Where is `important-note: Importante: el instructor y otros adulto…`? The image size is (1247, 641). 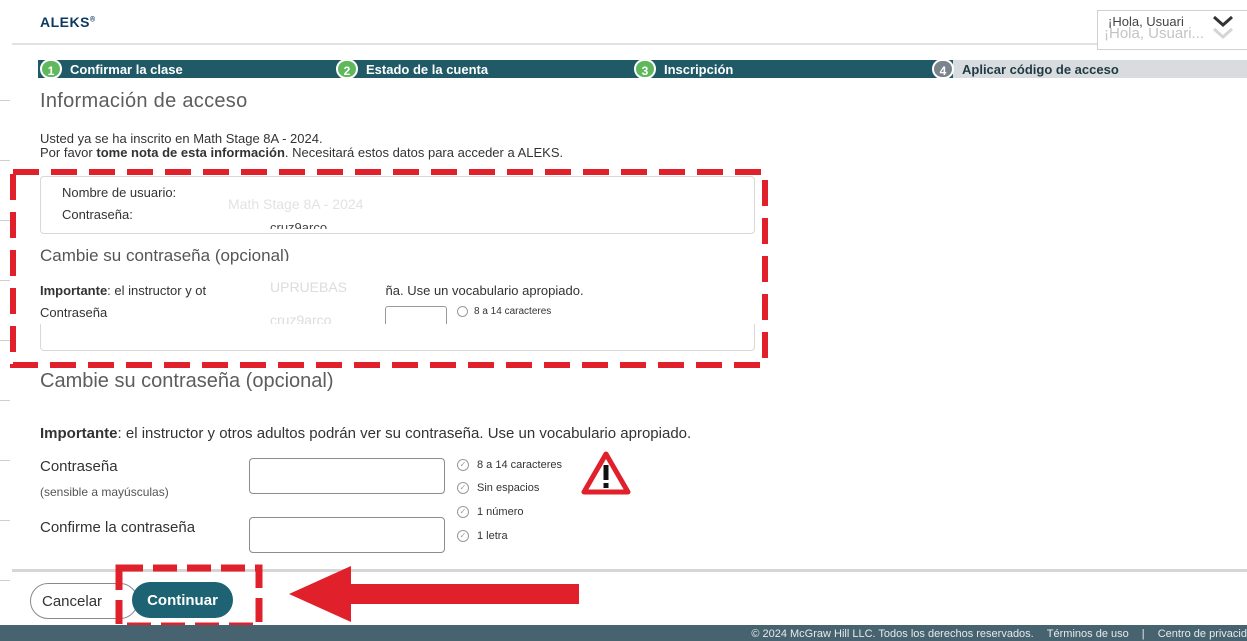
important-note: Importante: el instructor y otros adulto… is located at coordinates (365, 433).